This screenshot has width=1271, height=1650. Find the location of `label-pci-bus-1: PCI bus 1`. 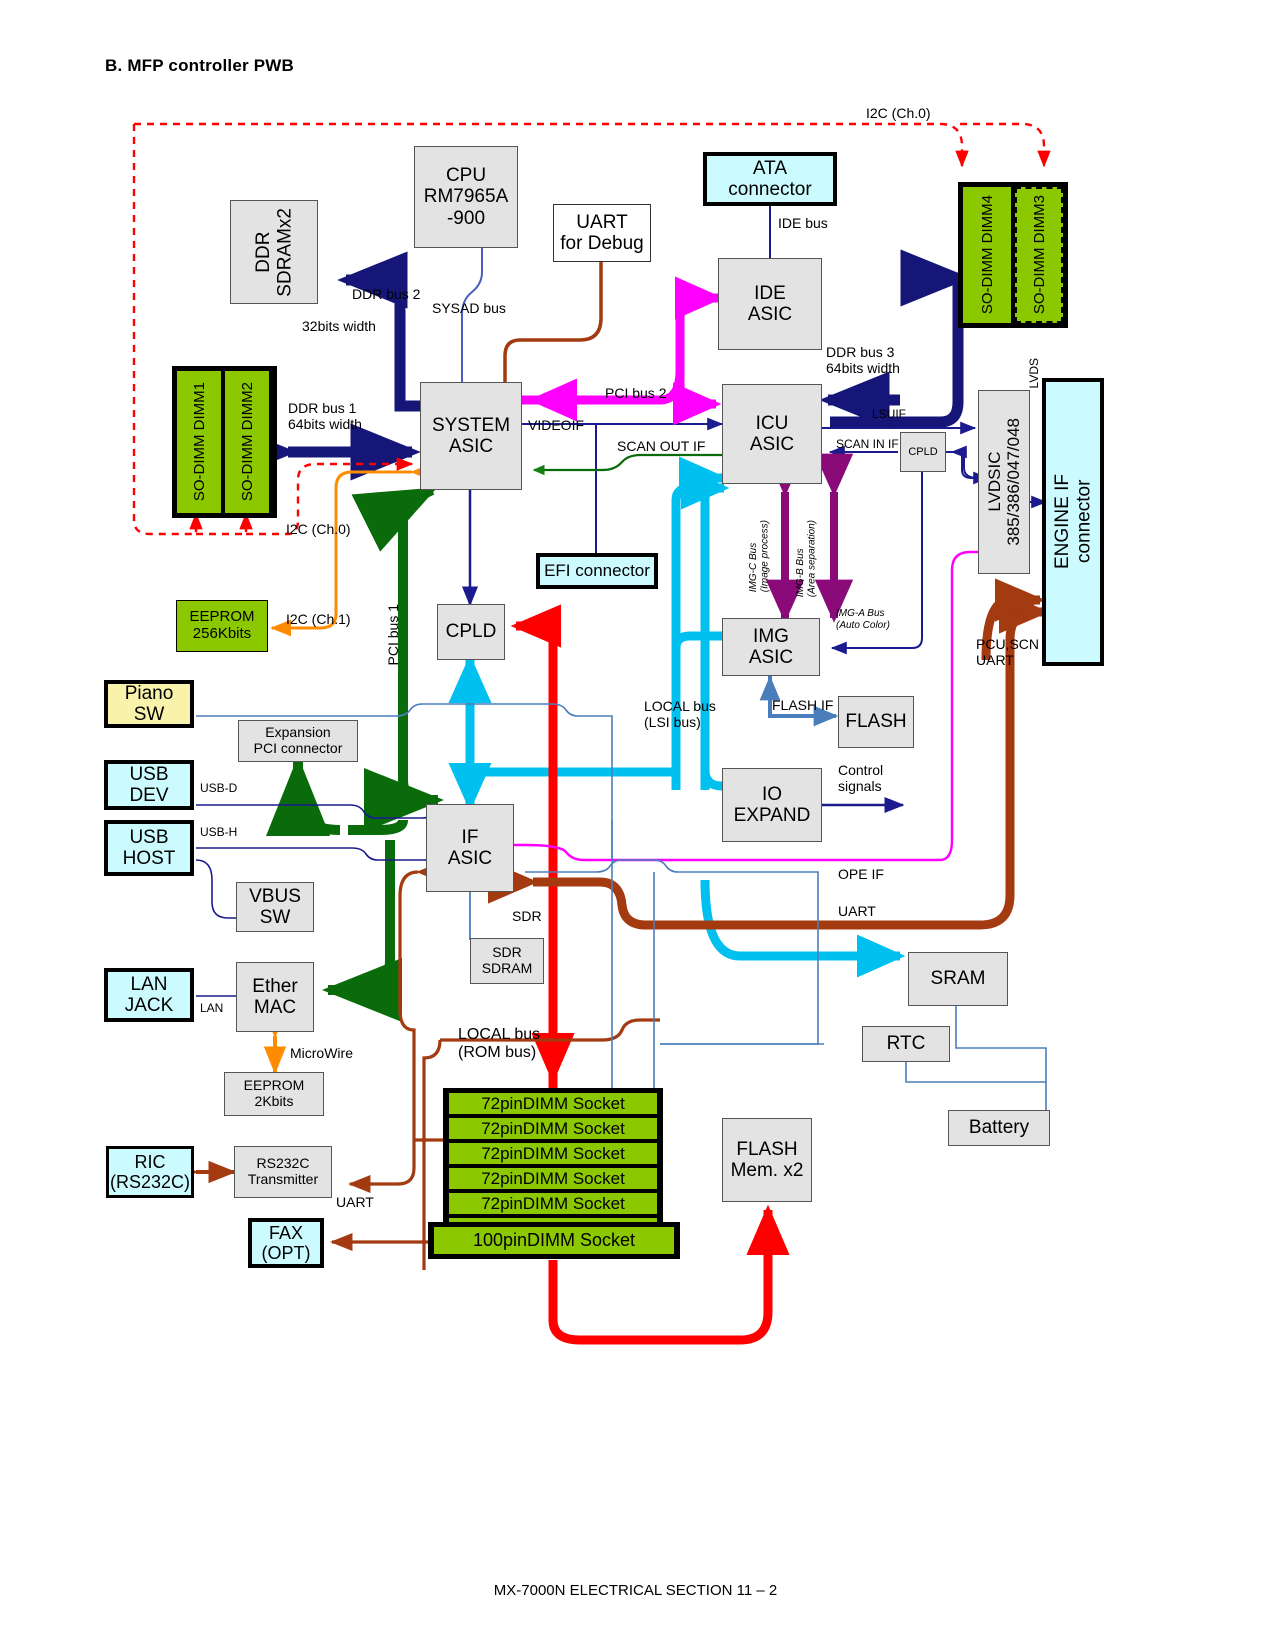

label-pci-bus-1: PCI bus 1 is located at coordinates (393, 635).